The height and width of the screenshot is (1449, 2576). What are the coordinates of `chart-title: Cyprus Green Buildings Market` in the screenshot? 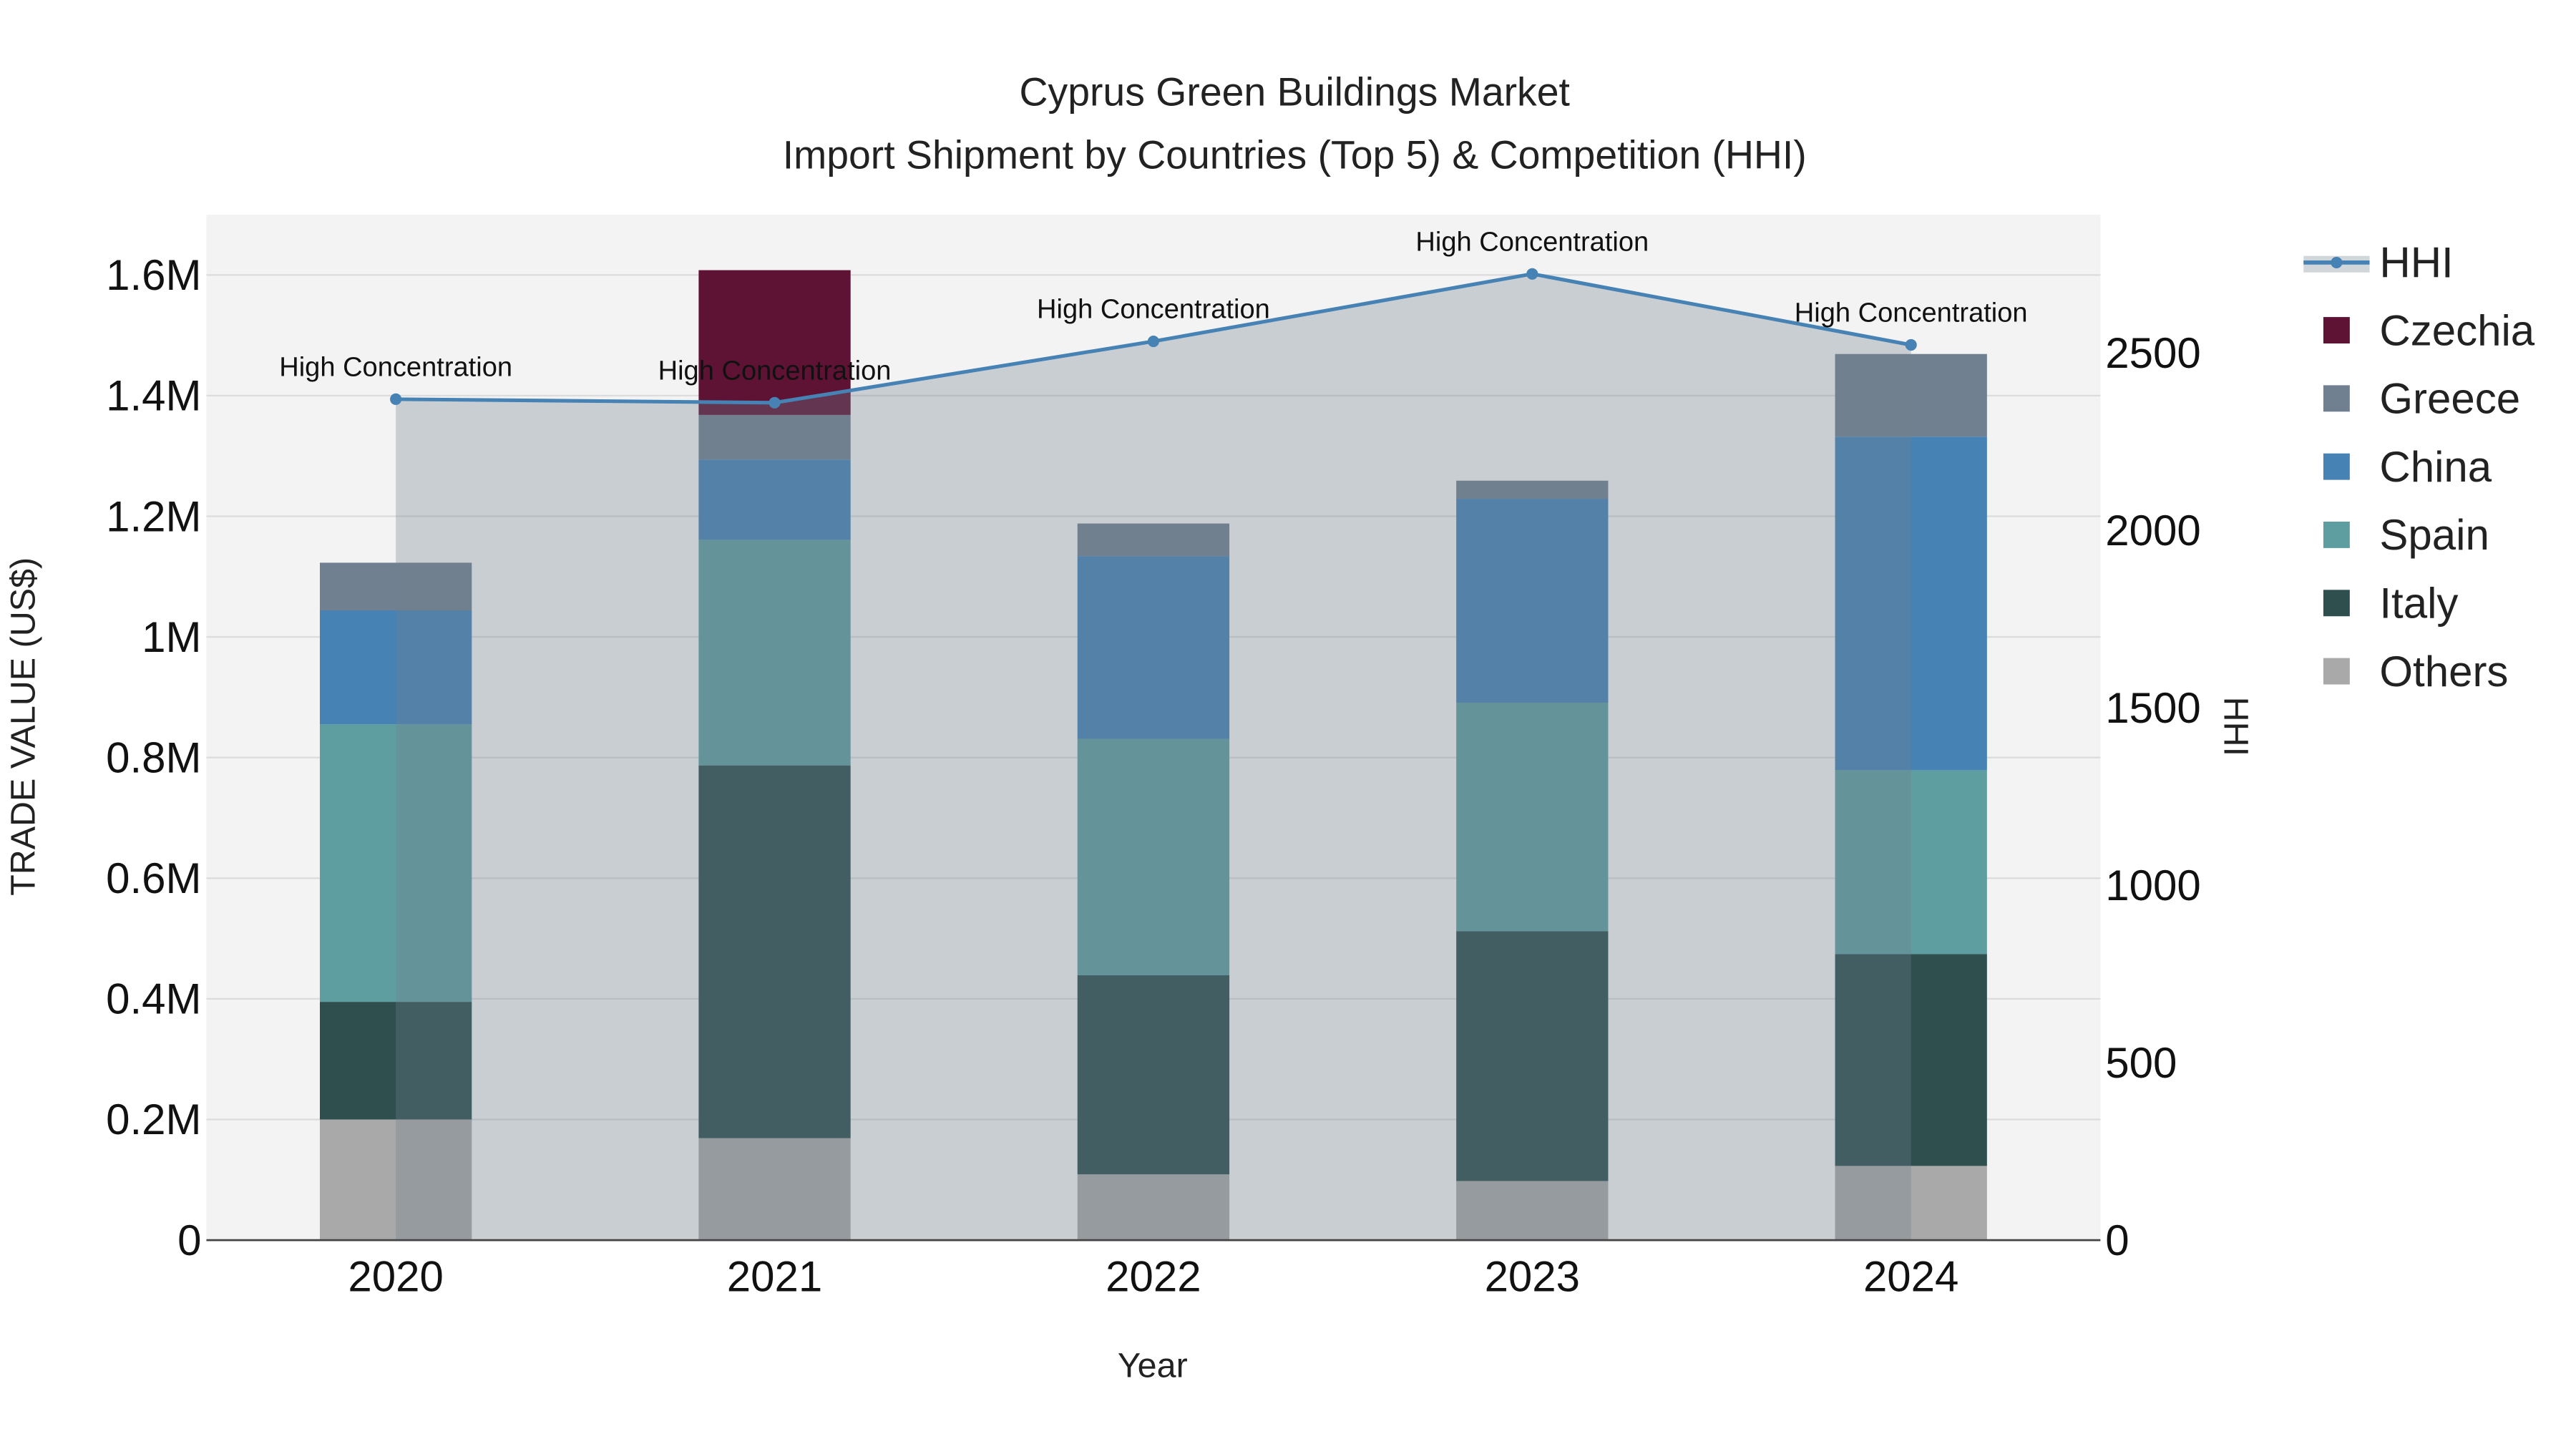 It's located at (1295, 92).